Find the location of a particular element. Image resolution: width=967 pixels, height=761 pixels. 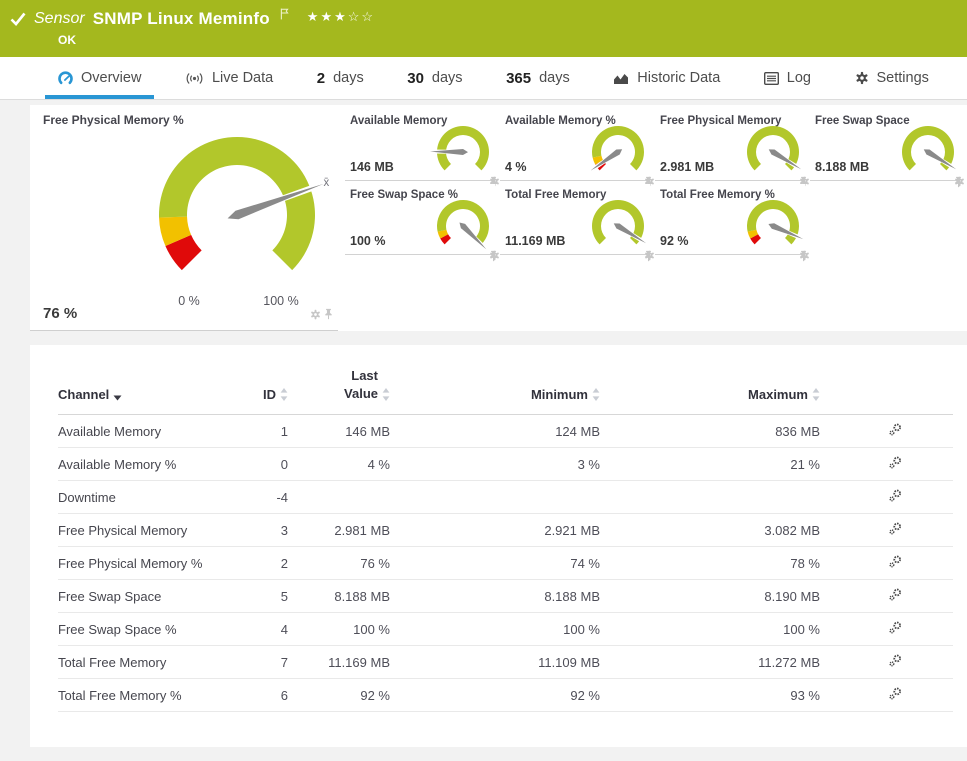

cell-channel: Free Swap Space % is located at coordinates (150, 629).